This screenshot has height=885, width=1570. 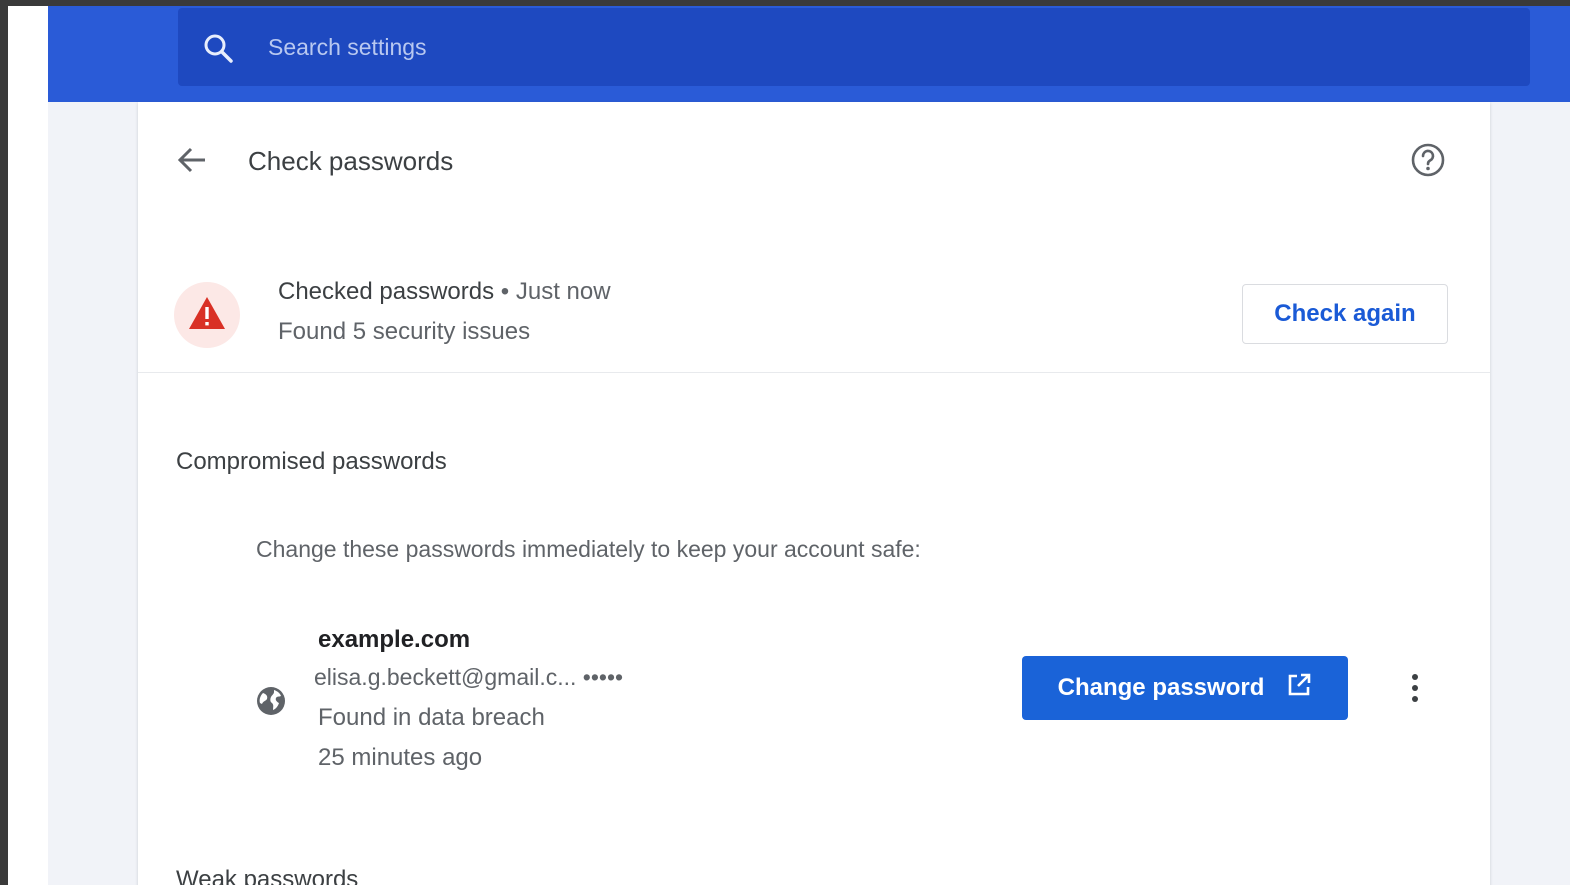 What do you see at coordinates (469, 677) in the screenshot?
I see `entry-username: elisa.g.beckett@gmail.c... •••••` at bounding box center [469, 677].